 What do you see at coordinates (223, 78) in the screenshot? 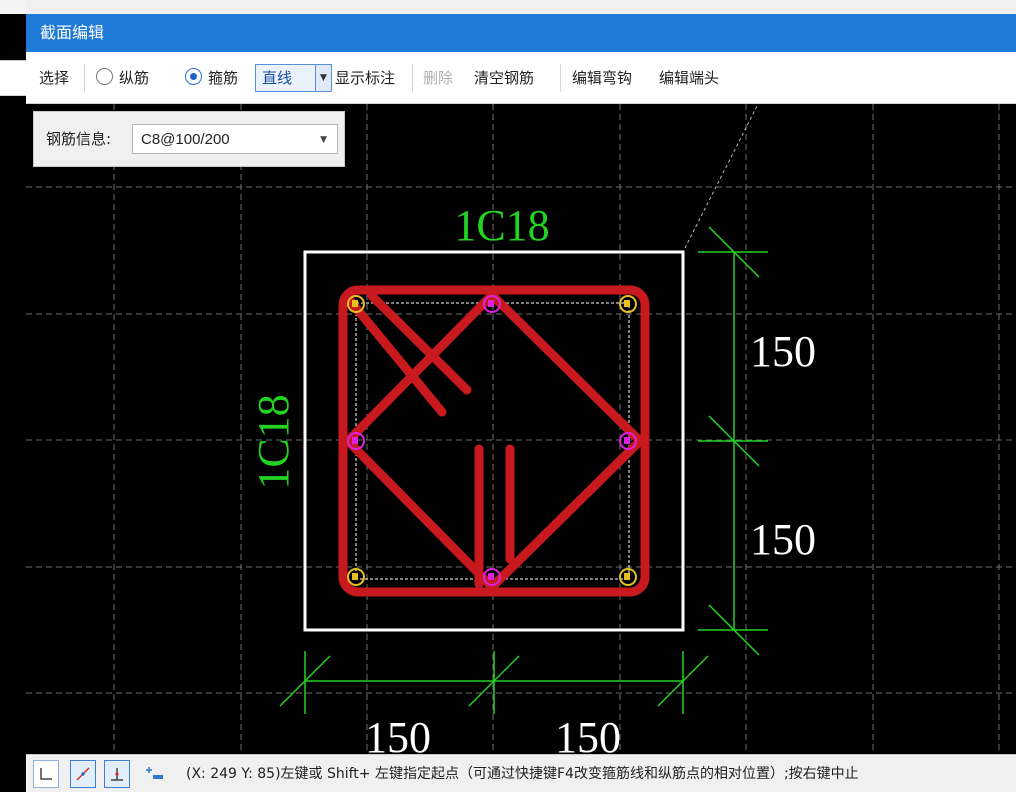
I see `stirrup-label: 箍筋` at bounding box center [223, 78].